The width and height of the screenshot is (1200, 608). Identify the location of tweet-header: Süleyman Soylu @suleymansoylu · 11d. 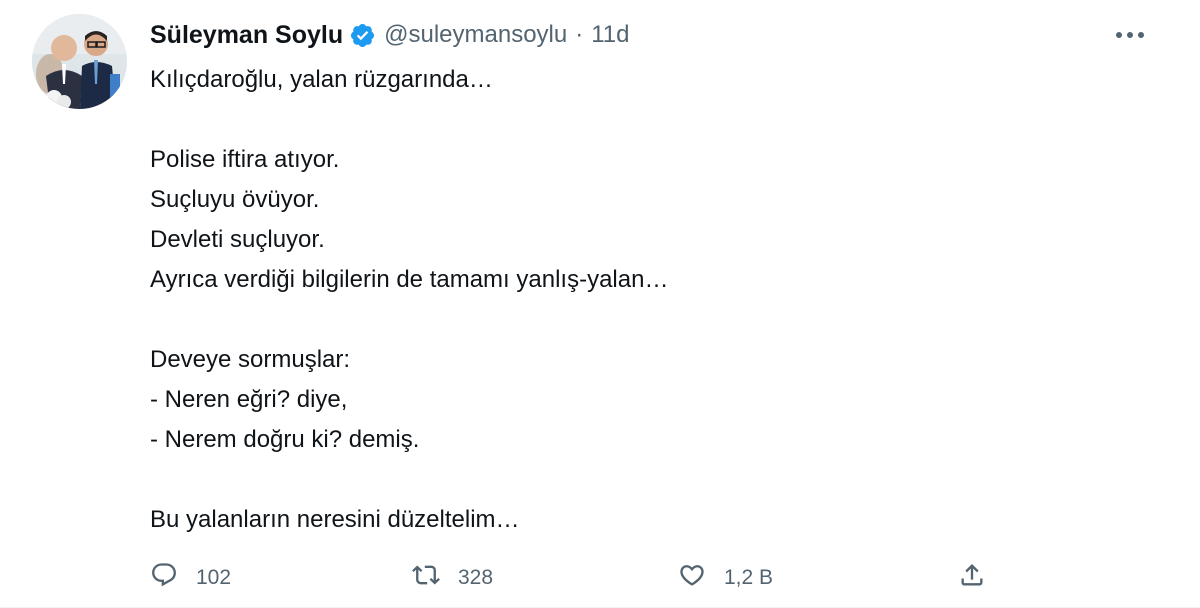
(390, 35).